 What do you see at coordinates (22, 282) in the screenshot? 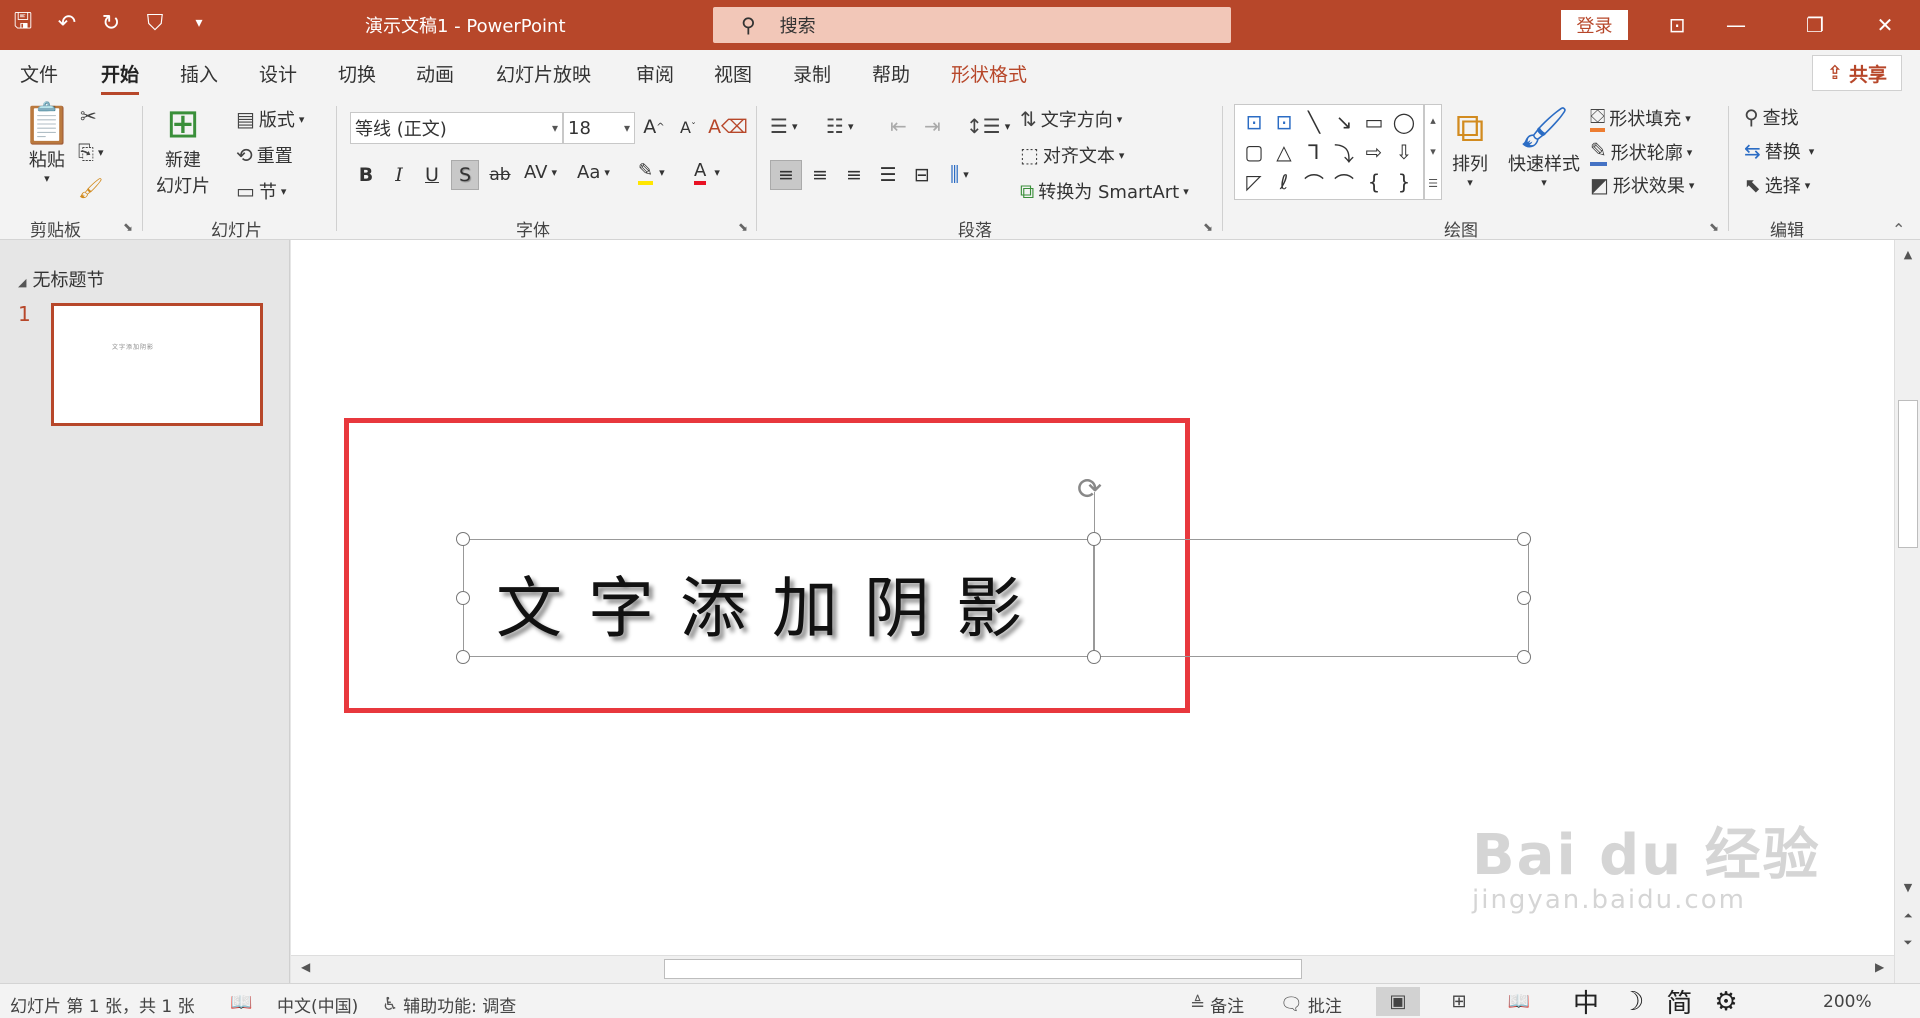
I see `collapse-section-icon: ◢` at bounding box center [22, 282].